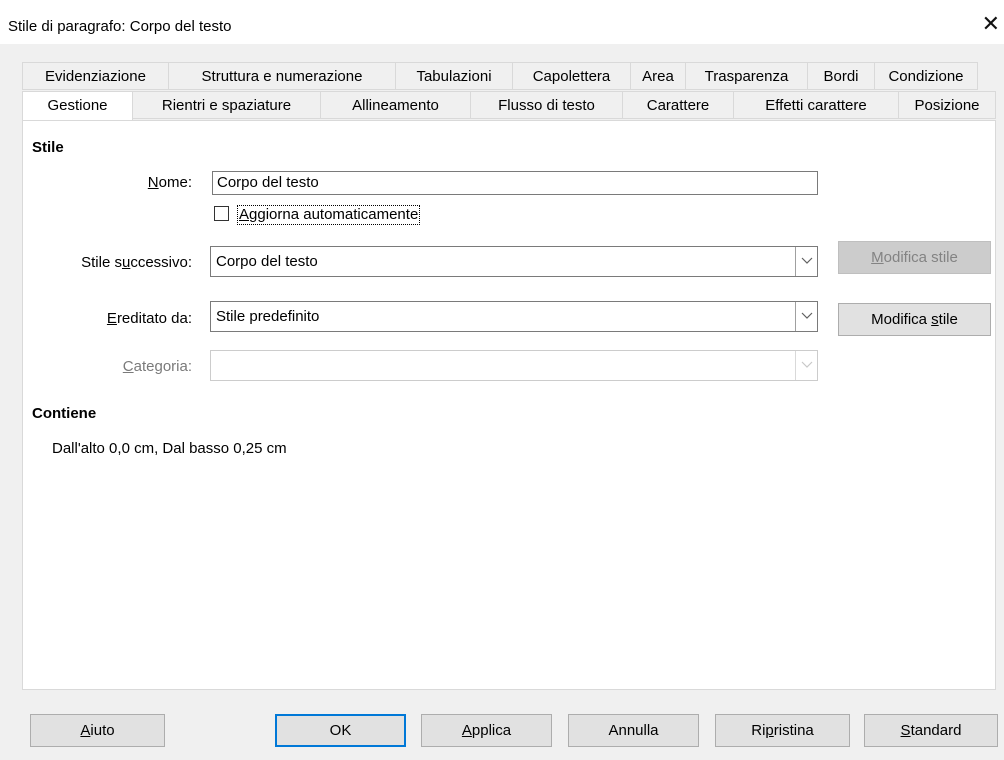  Describe the element at coordinates (931, 730) in the screenshot. I see `standard-button: Standard` at that location.